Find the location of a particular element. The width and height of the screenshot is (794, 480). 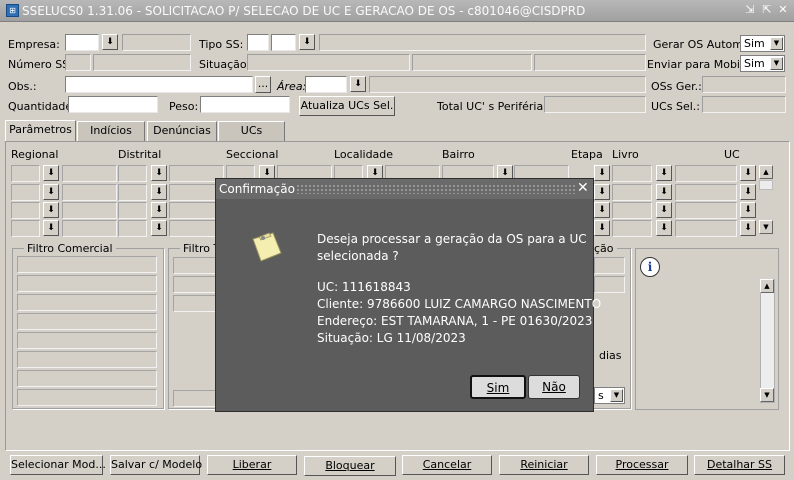

area-label: Área: is located at coordinates (292, 86).